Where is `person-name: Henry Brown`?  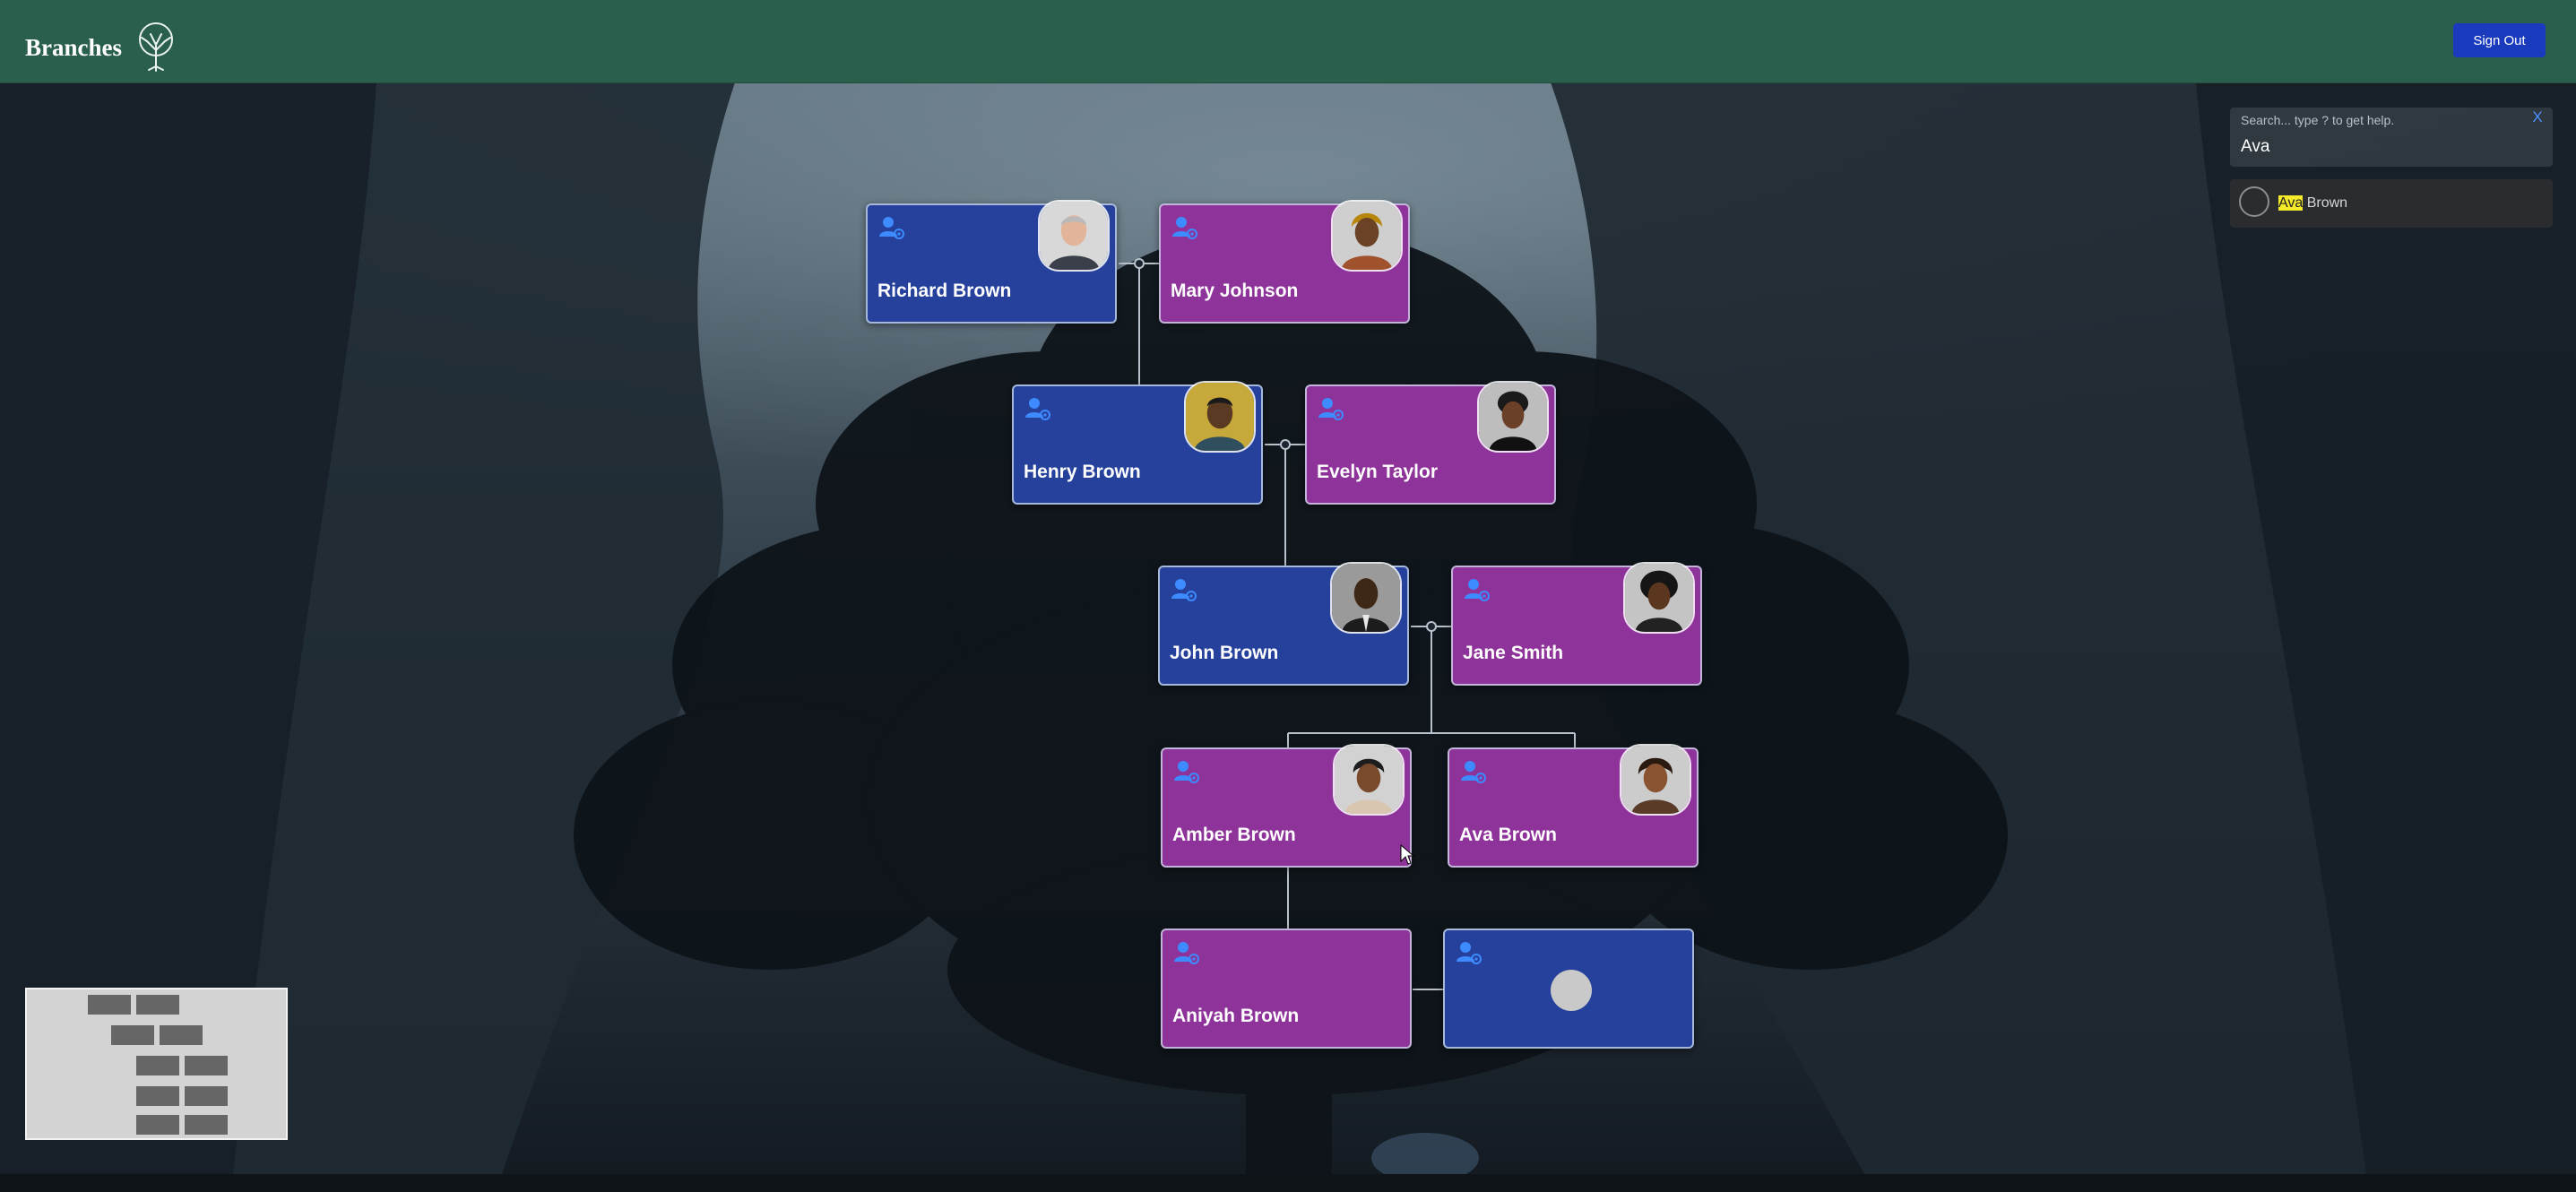 person-name: Henry Brown is located at coordinates (1082, 472).